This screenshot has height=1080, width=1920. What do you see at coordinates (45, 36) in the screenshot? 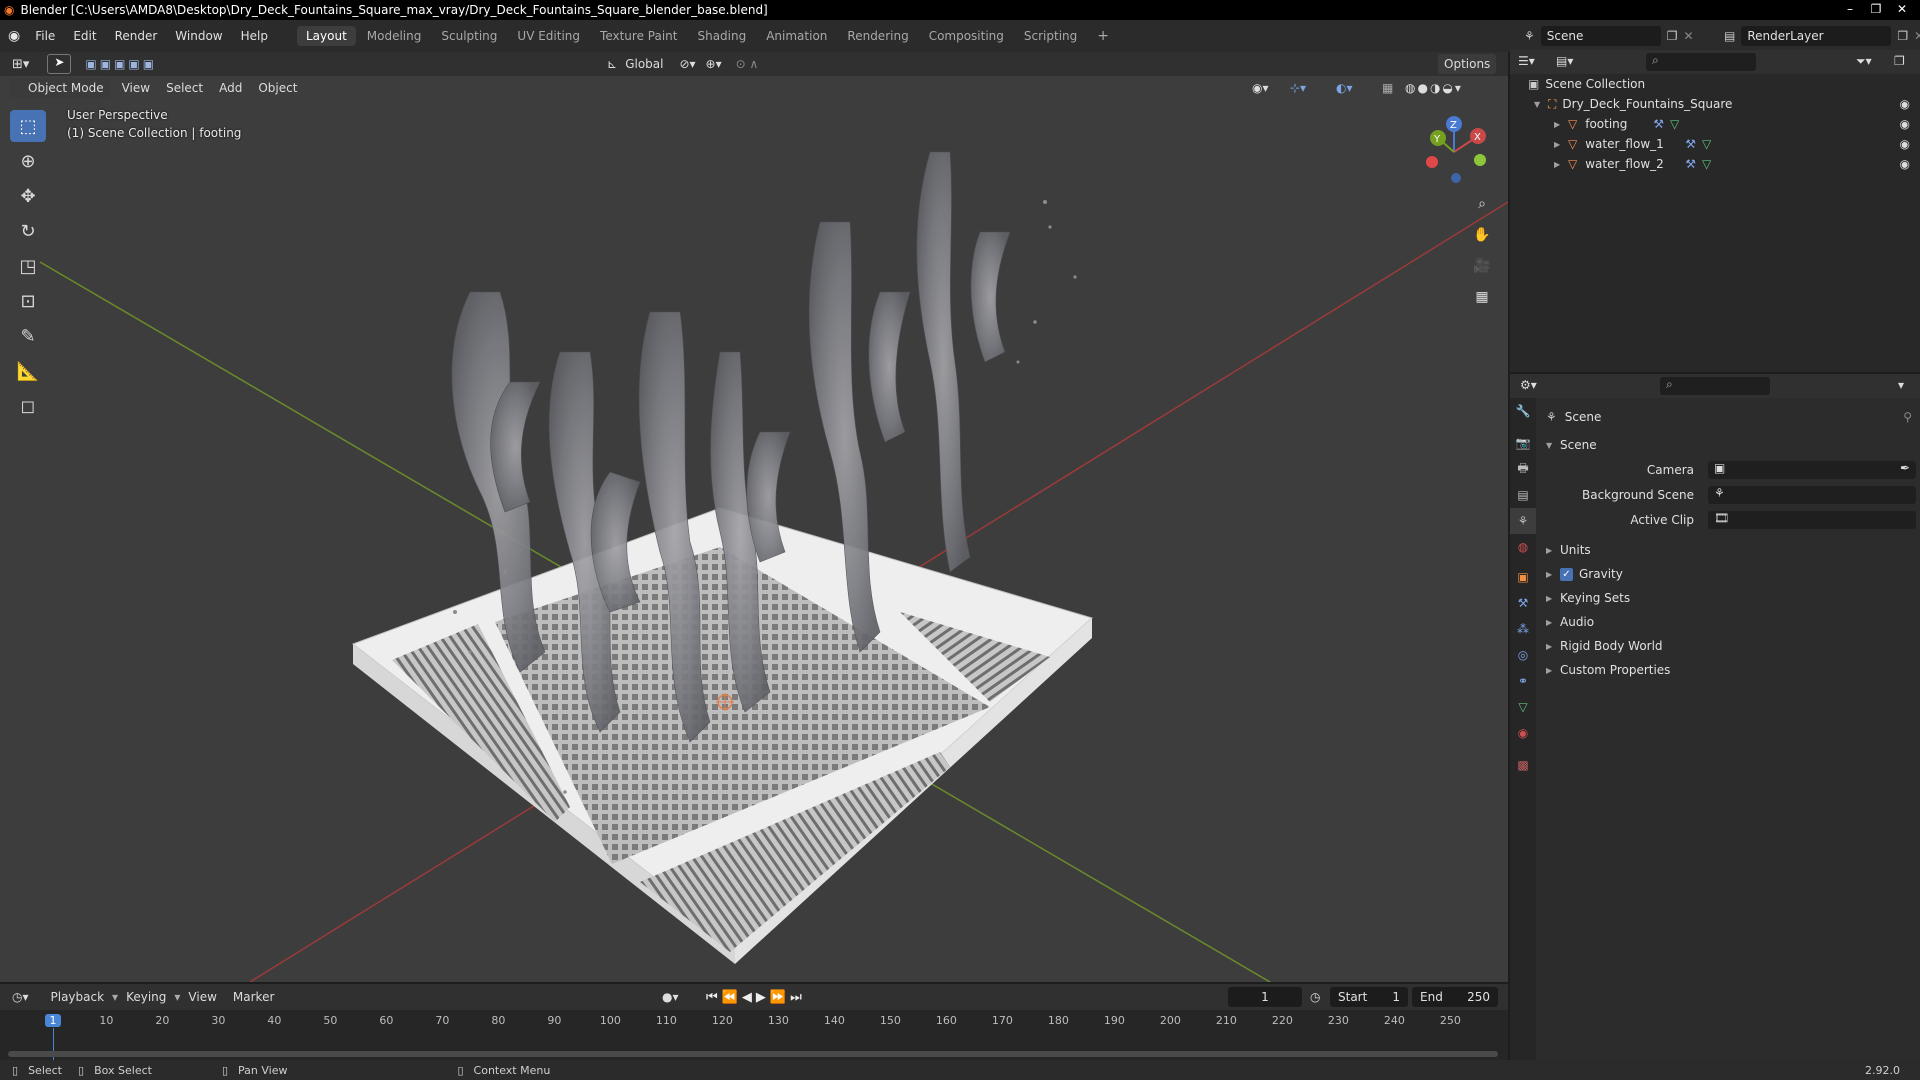
I see `menu-file: File` at bounding box center [45, 36].